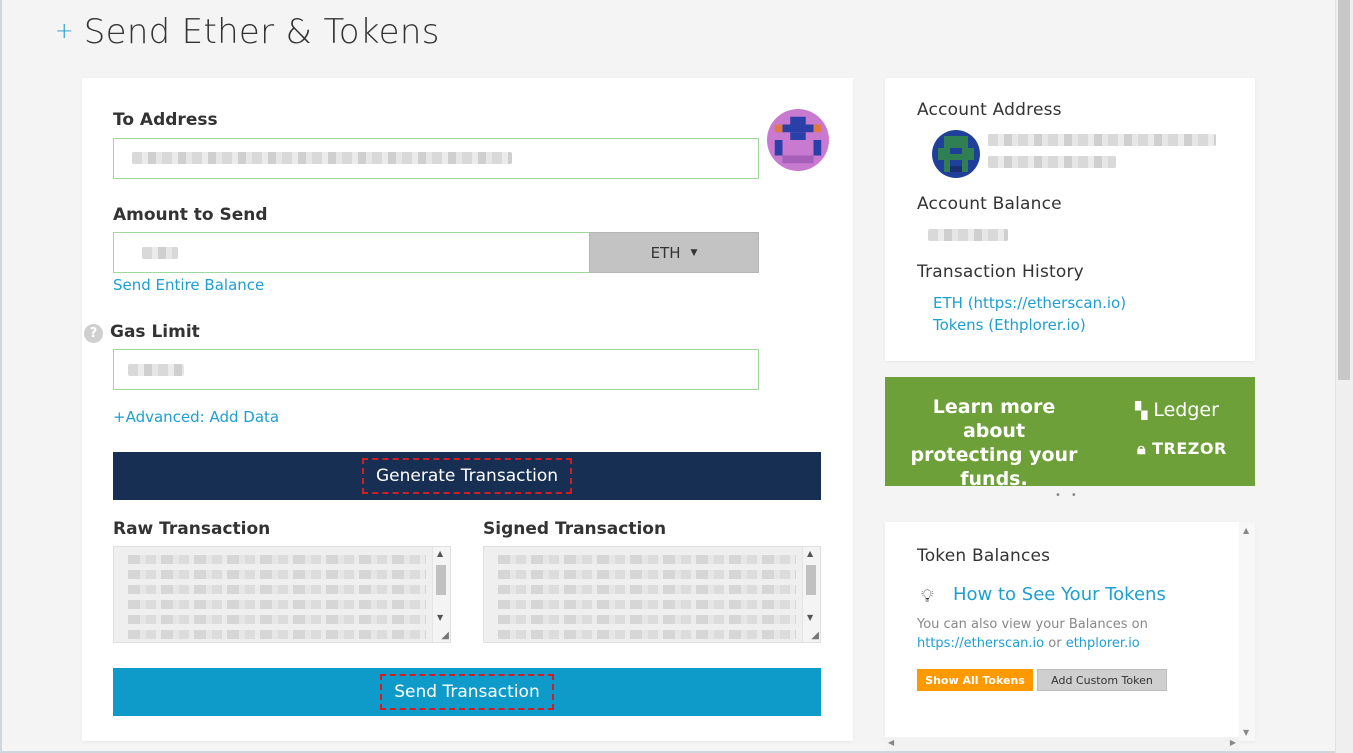 This screenshot has height=753, width=1353. I want to click on raw-transaction-label: Raw Transaction, so click(192, 529).